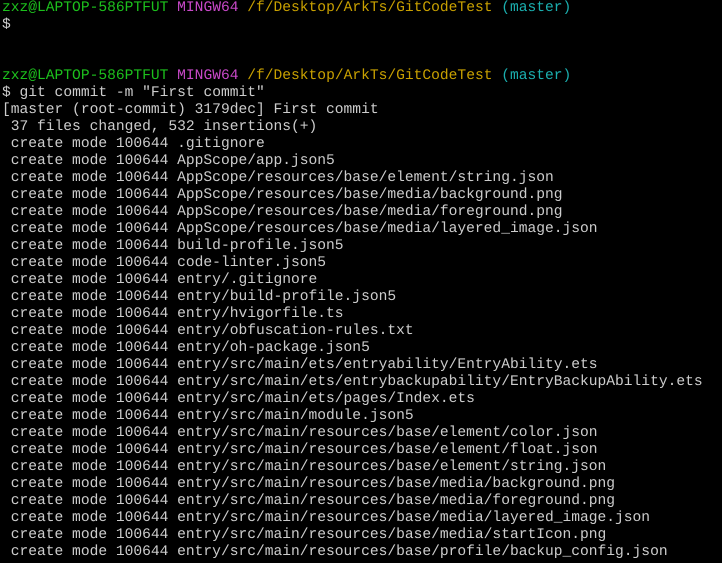  I want to click on output-line: create mode 100644 AppScope/resources/base/media/background.png, so click(286, 195).